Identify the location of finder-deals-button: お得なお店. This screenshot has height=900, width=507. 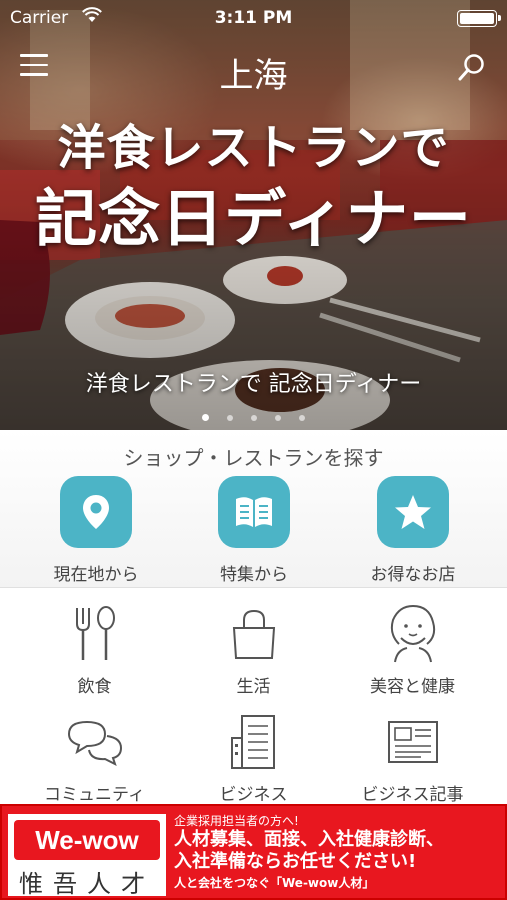
(413, 530).